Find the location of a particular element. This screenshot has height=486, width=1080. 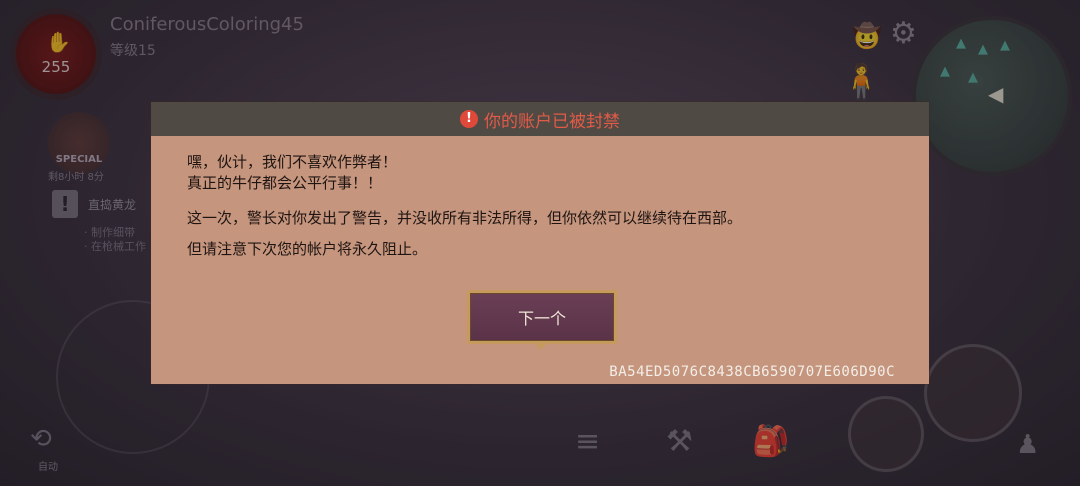

message-line: 真正的牛仔都会公平行事！！ is located at coordinates (285, 183).